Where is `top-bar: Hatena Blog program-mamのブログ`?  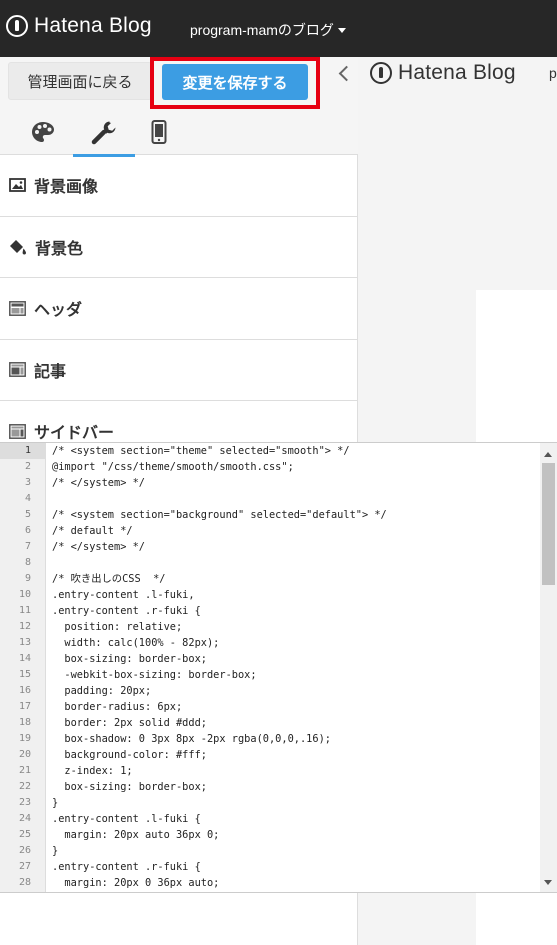
top-bar: Hatena Blog program-mamのブログ is located at coordinates (278, 28).